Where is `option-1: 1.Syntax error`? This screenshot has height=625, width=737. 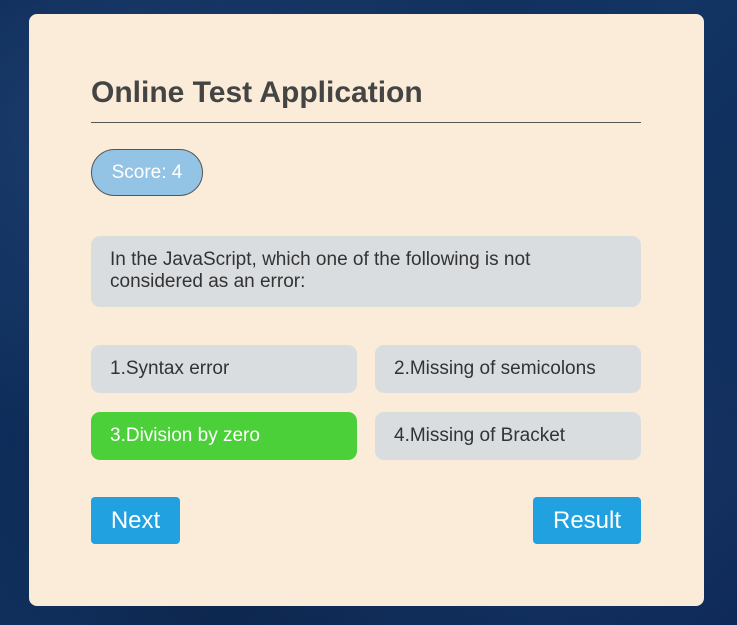
option-1: 1.Syntax error is located at coordinates (224, 369).